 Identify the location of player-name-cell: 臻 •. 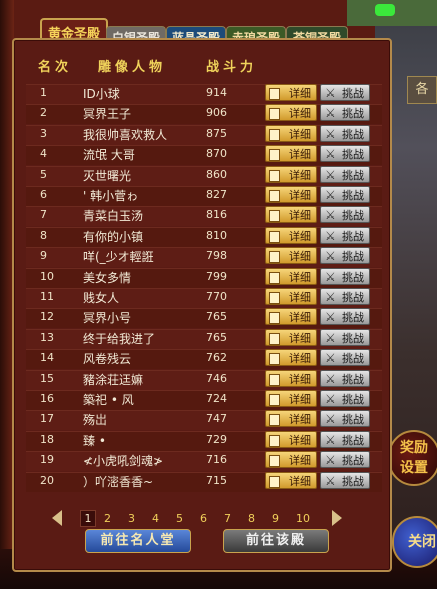
(94, 440).